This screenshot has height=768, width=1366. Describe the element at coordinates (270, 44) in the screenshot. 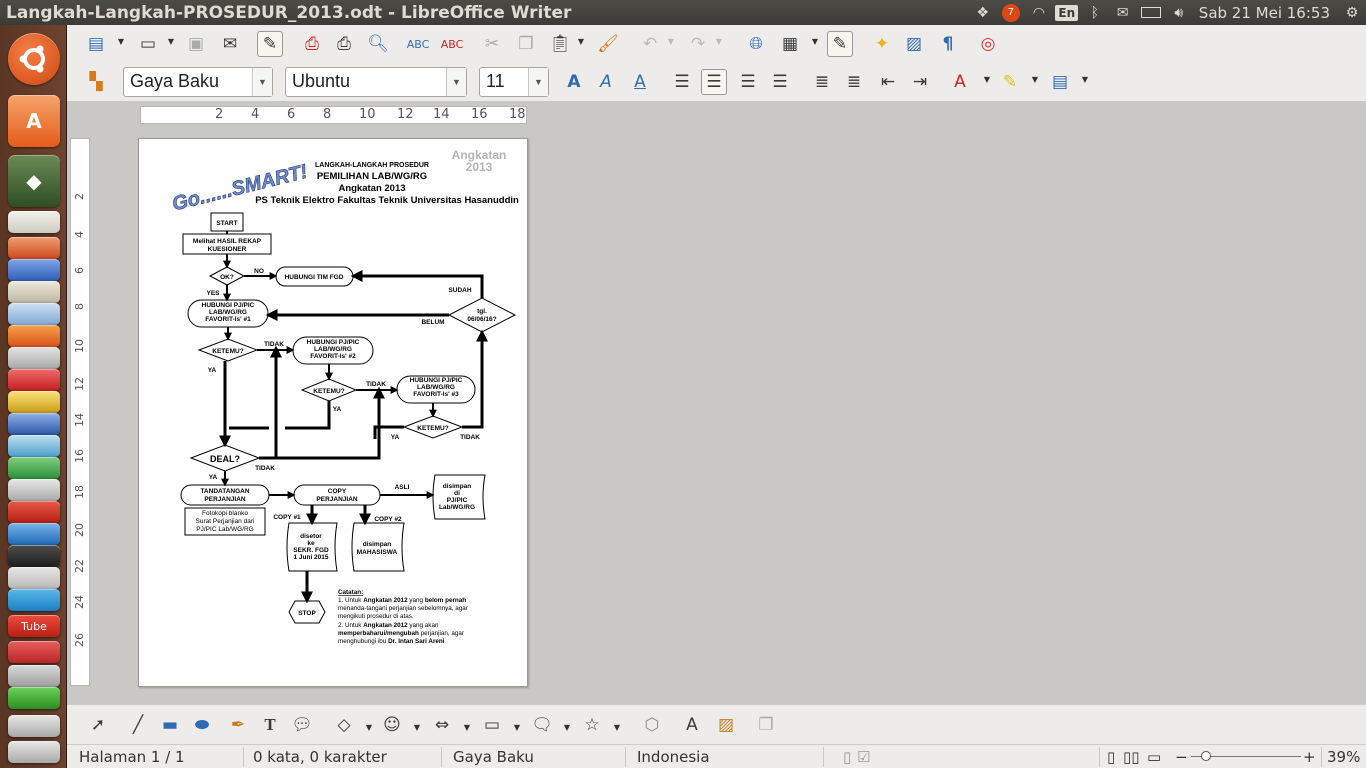

I see `edit-mode-icon: ✎` at that location.